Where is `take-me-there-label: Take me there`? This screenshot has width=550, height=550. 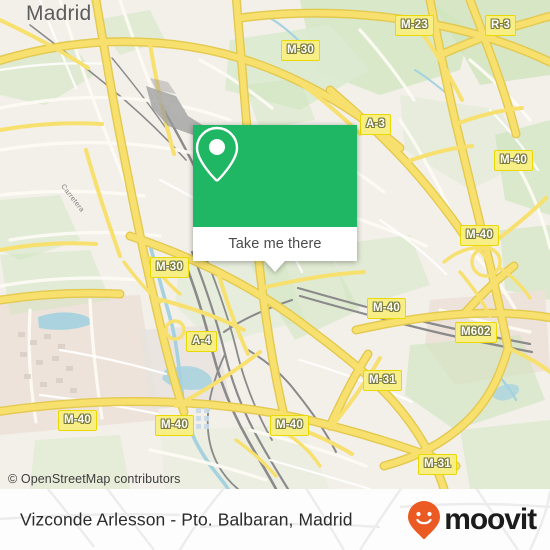 take-me-there-label: Take me there is located at coordinates (275, 244).